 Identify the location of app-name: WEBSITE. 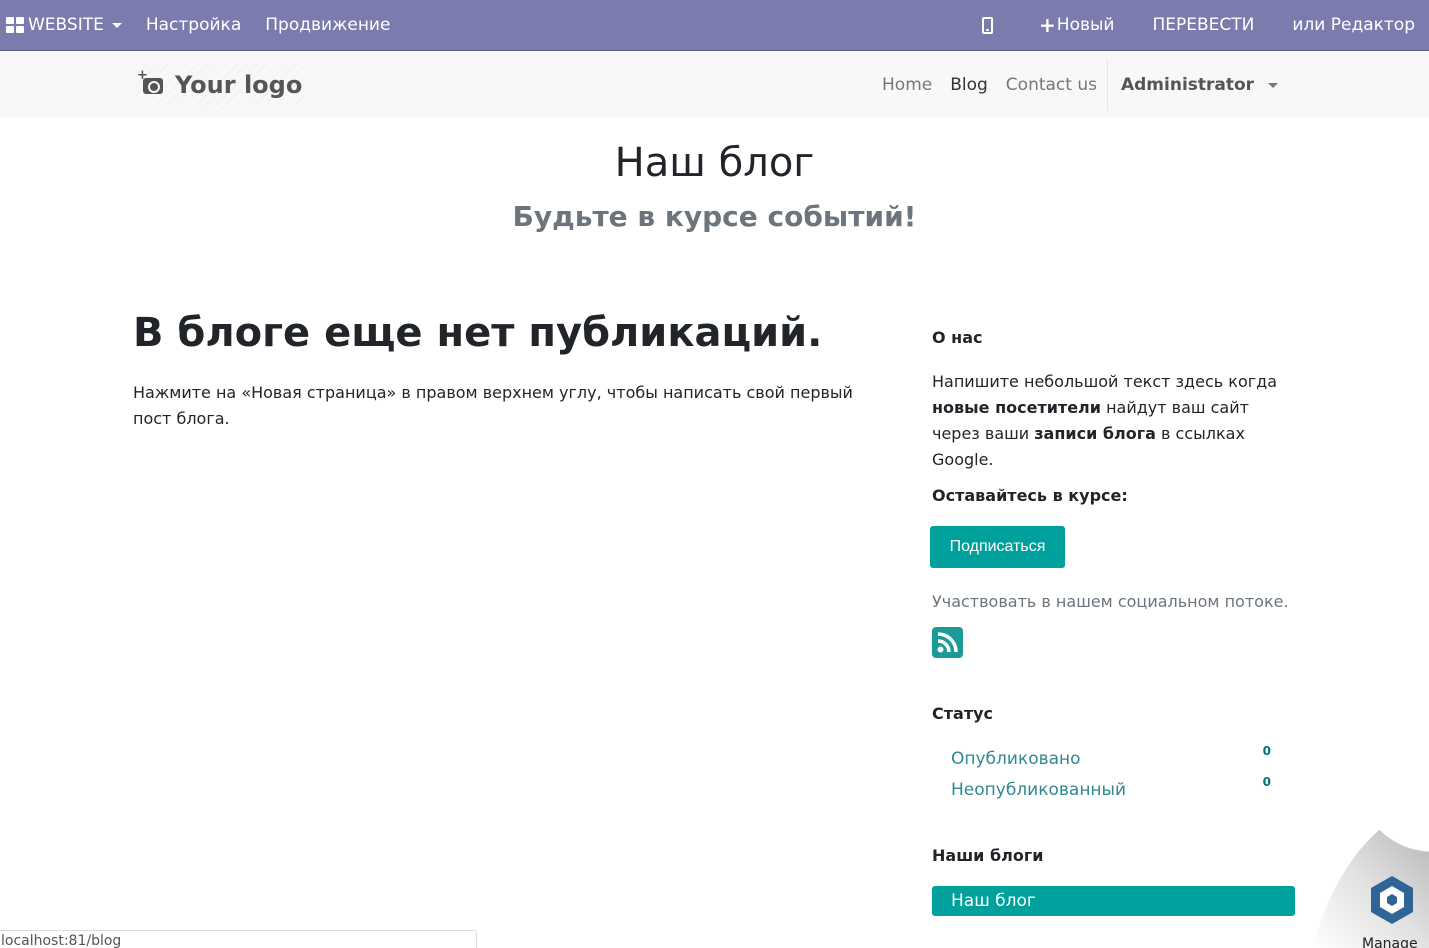
(66, 25).